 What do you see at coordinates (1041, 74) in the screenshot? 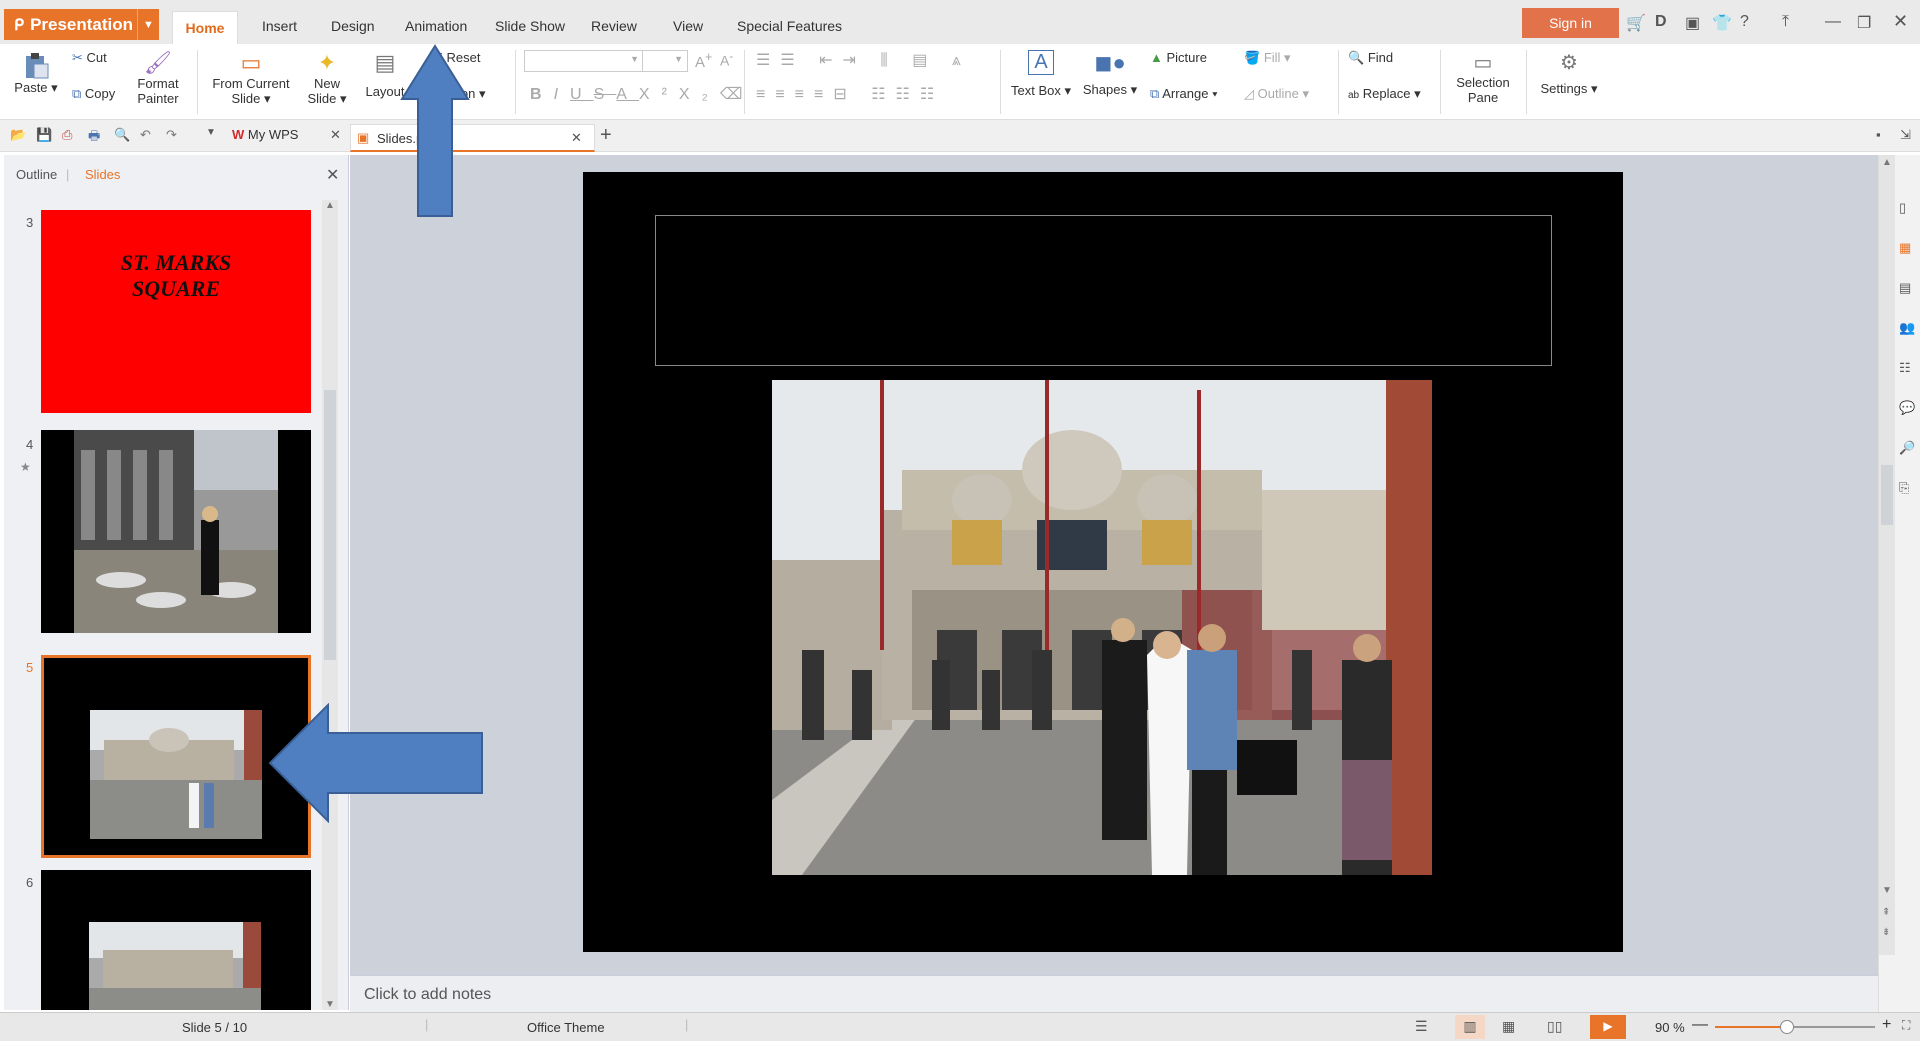
I see `text-box-button: A Text Box ▾` at bounding box center [1041, 74].